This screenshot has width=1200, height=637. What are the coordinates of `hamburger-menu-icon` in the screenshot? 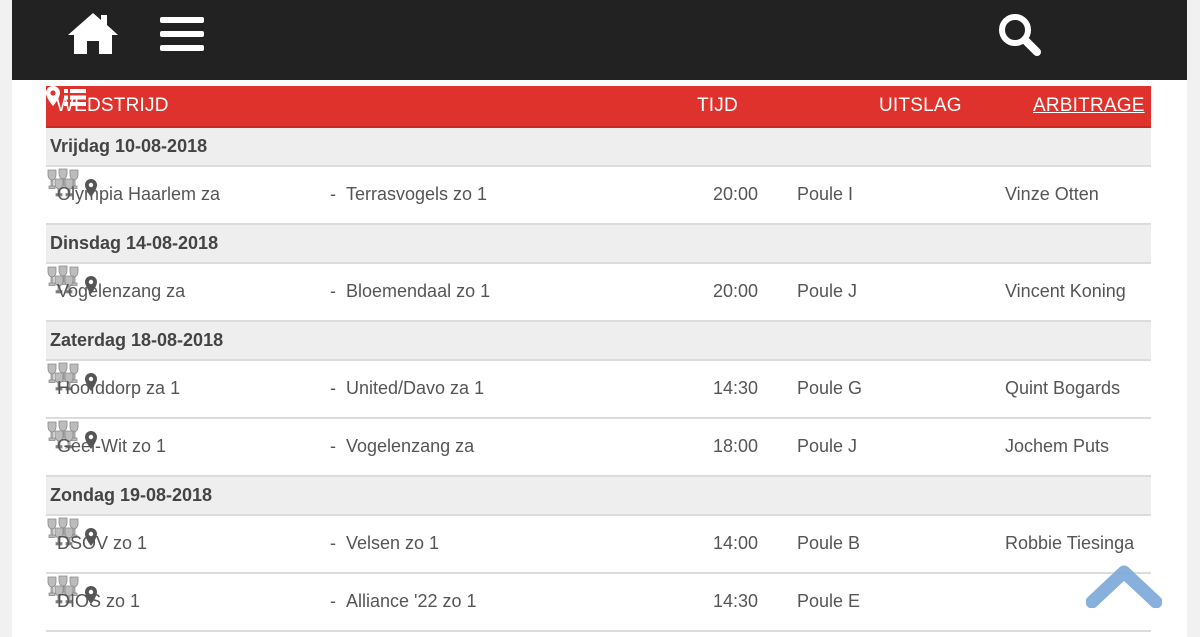 It's located at (182, 34).